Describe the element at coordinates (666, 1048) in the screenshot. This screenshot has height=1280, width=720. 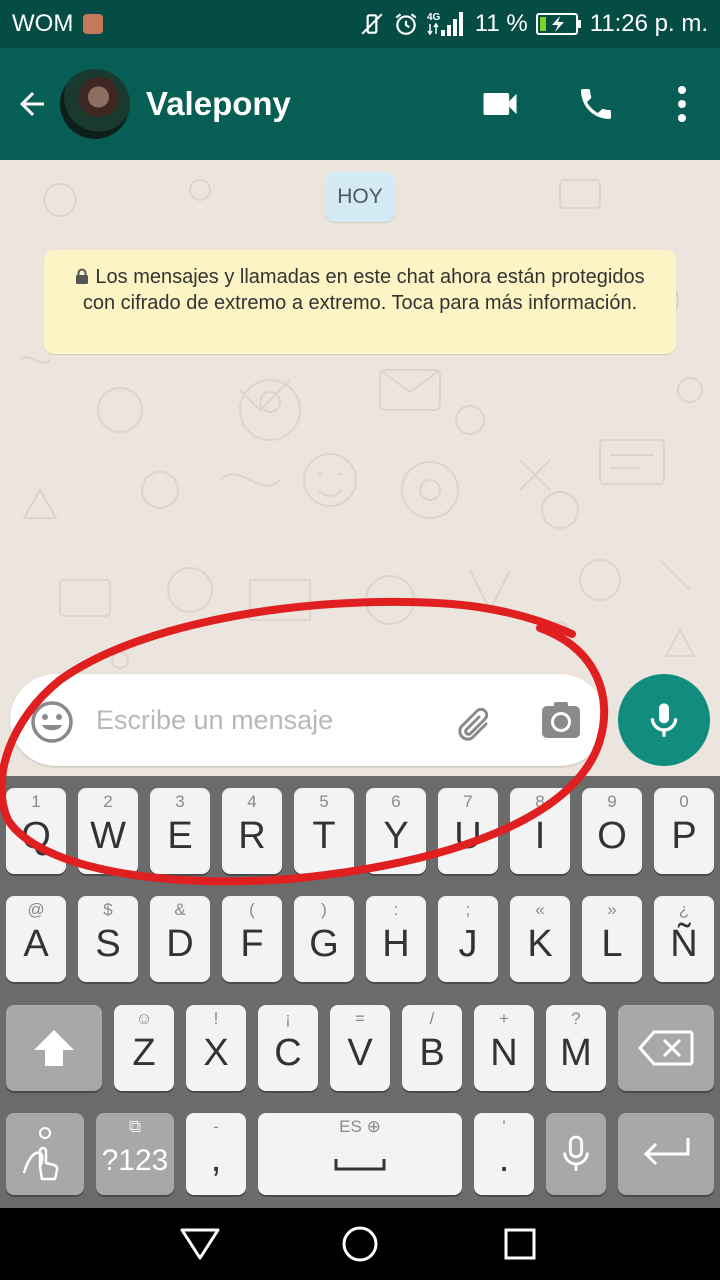
I see `backspace-key` at that location.